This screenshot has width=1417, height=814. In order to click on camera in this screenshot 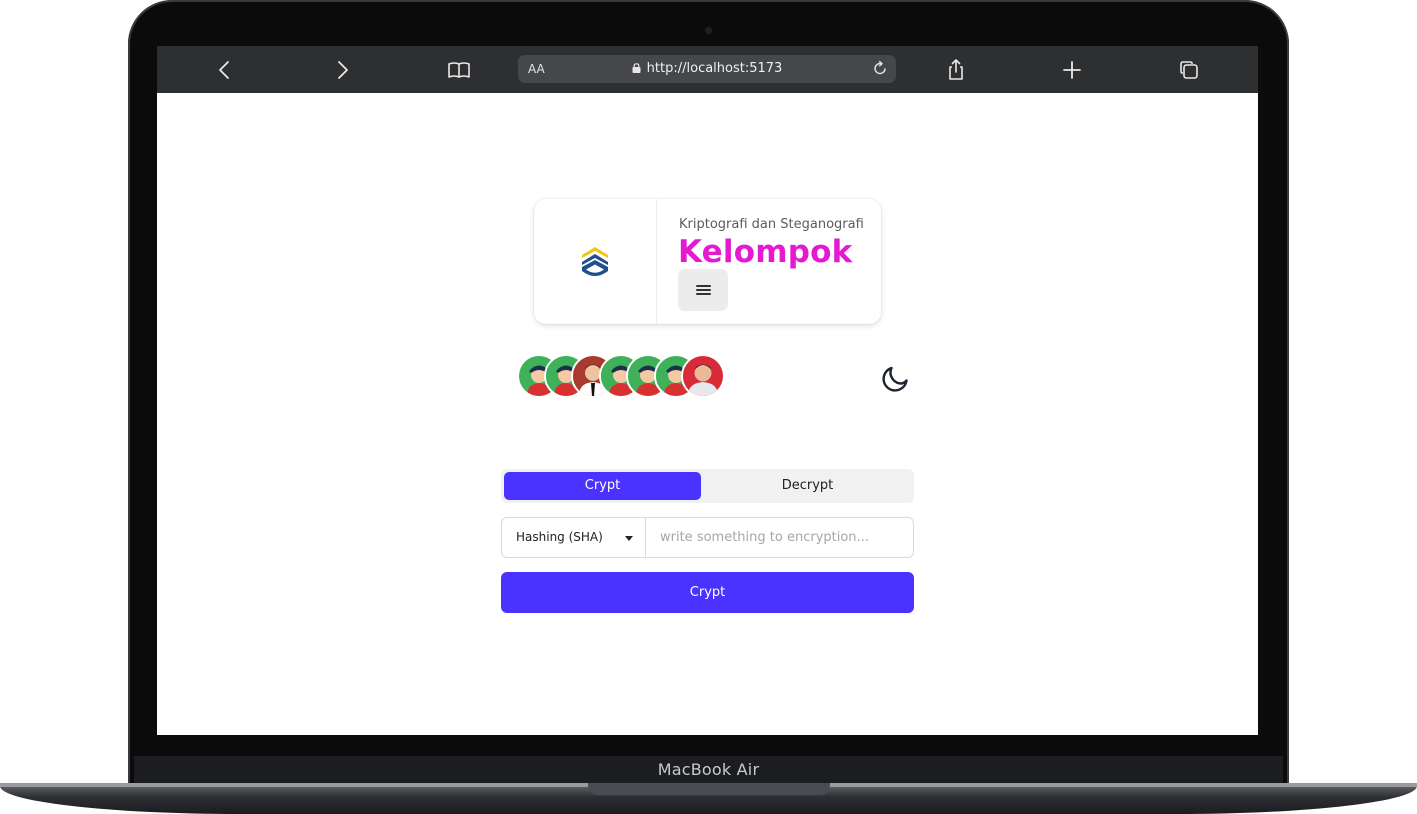, I will do `click(708, 30)`.